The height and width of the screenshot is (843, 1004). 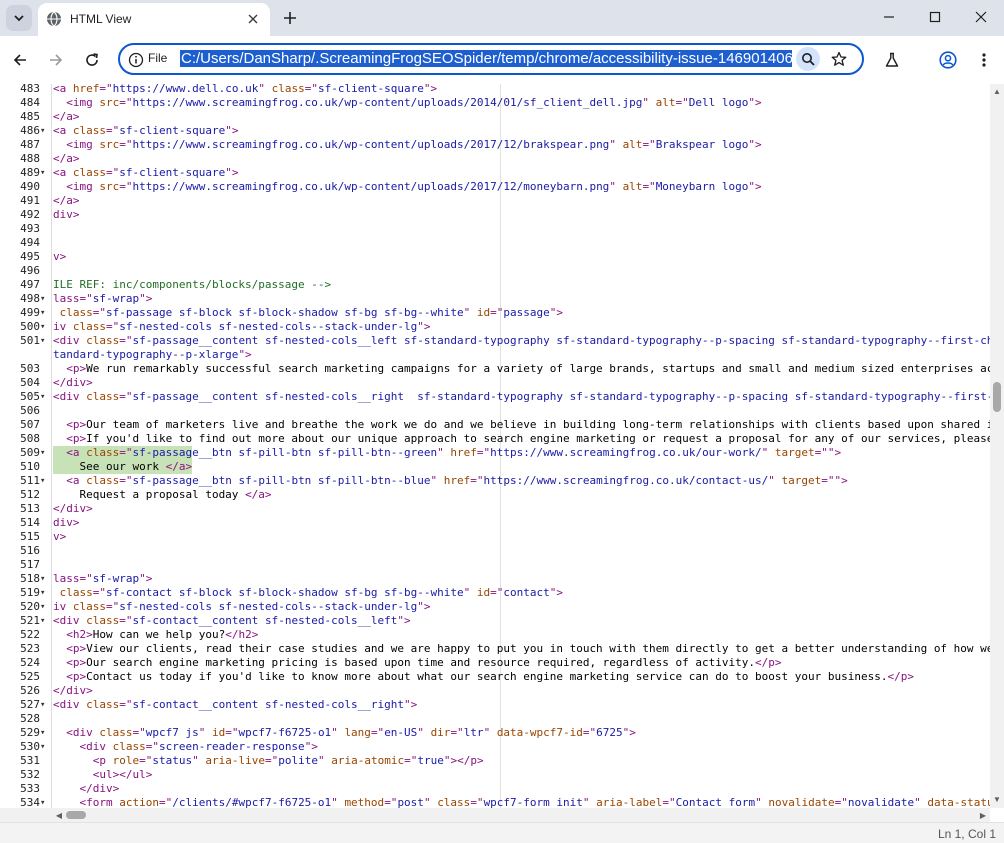 I want to click on line-number: 517, so click(x=30, y=564).